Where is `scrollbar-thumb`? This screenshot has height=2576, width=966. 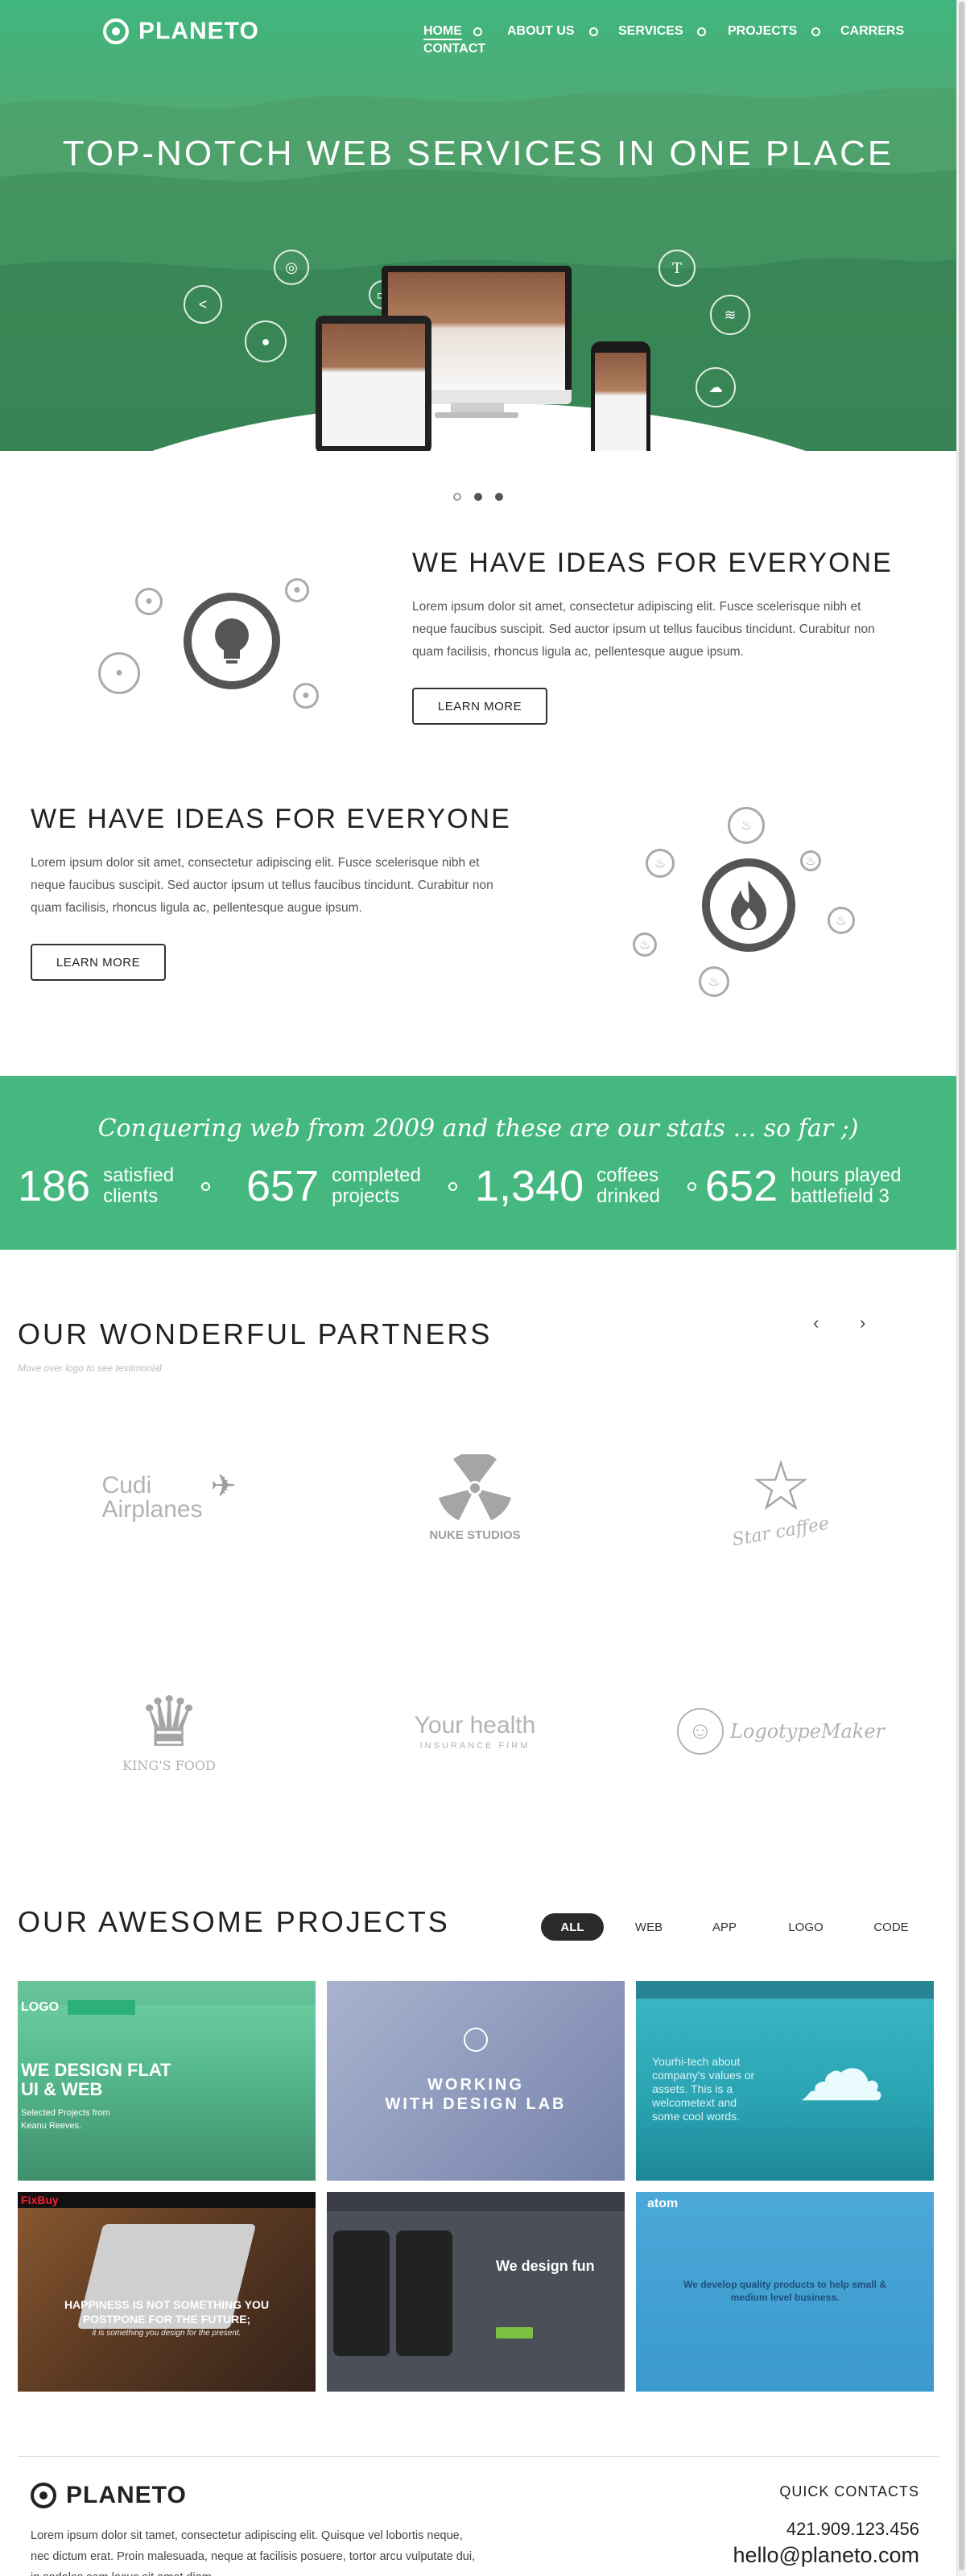
scrollbar-thumb is located at coordinates (961, 1286).